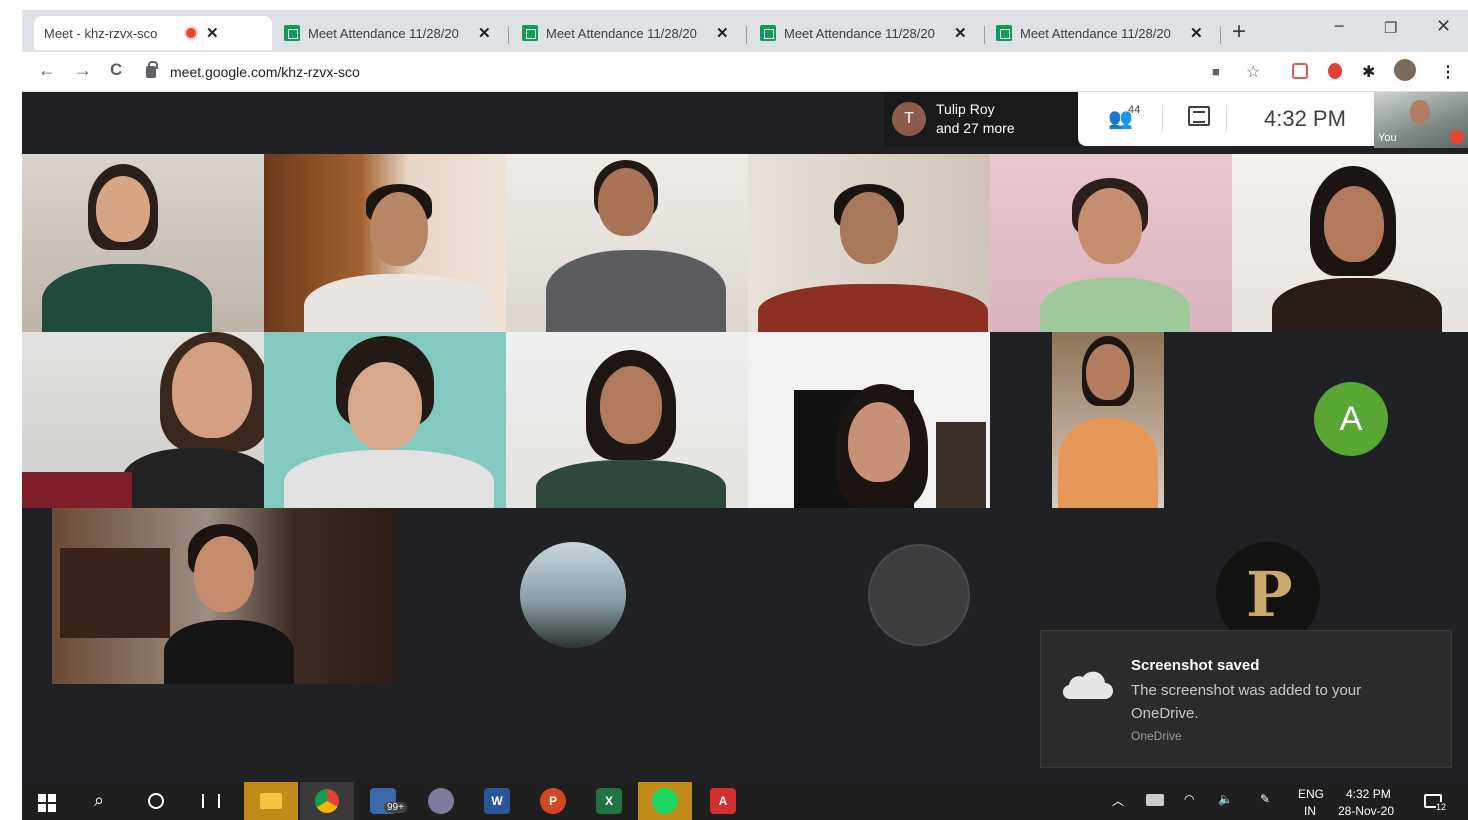 This screenshot has height=820, width=1468. Describe the element at coordinates (211, 801) in the screenshot. I see `task-view-icon` at that location.